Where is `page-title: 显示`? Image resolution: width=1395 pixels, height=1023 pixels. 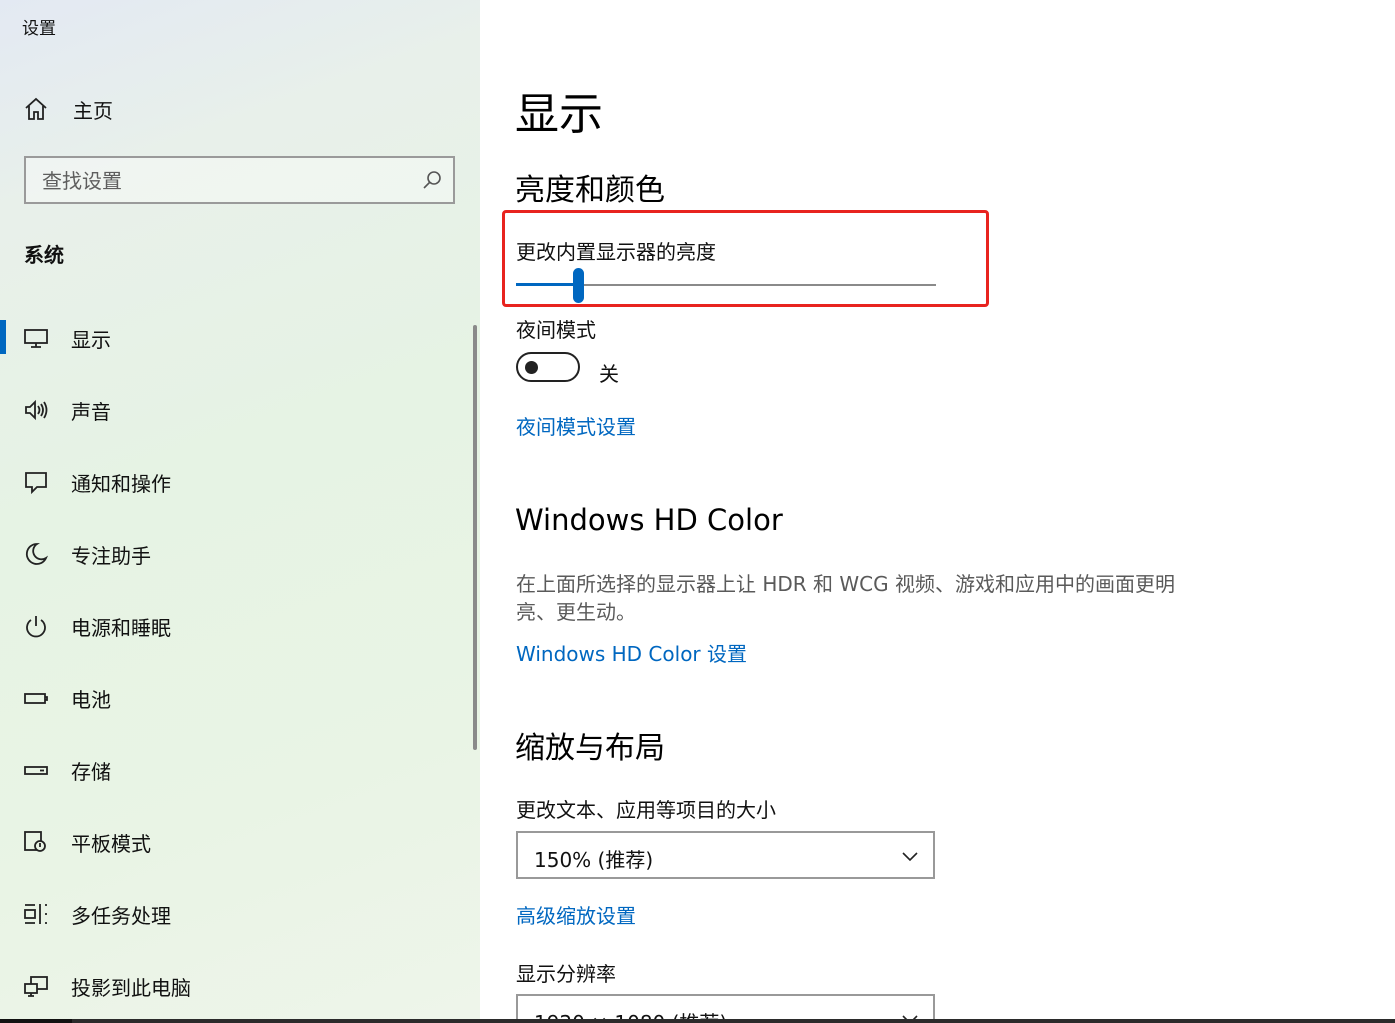 page-title: 显示 is located at coordinates (559, 114).